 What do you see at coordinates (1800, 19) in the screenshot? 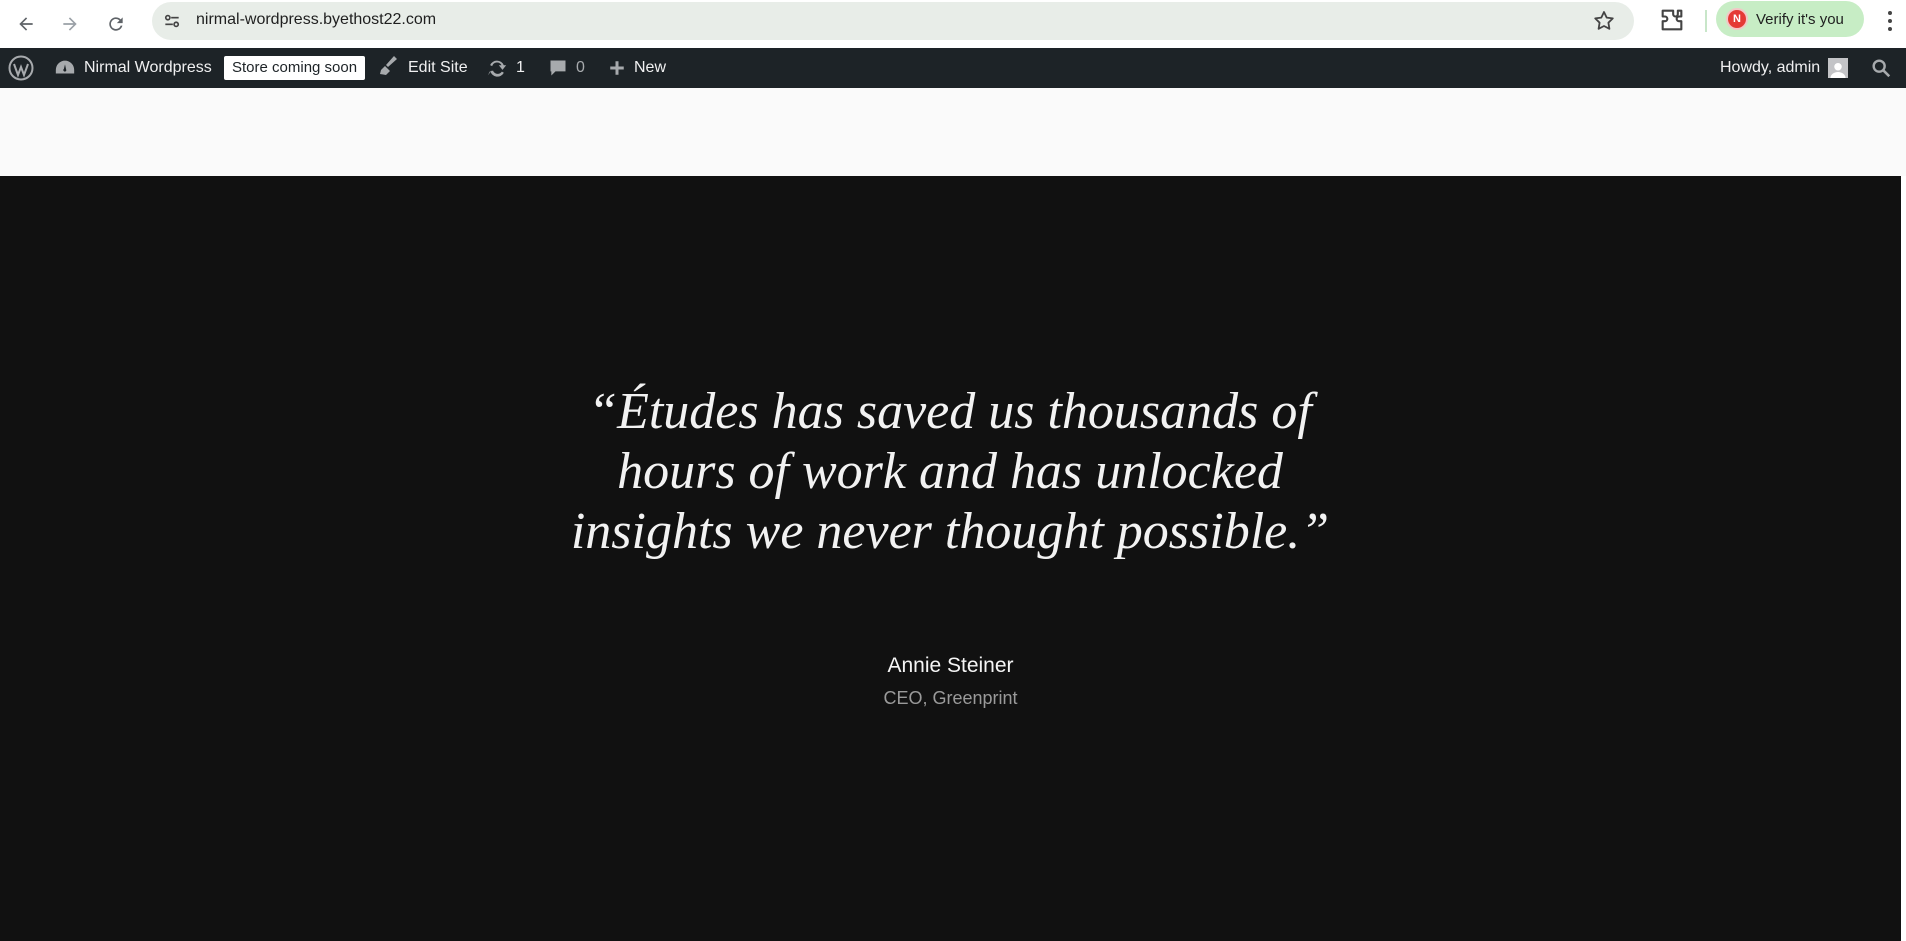
I see `verify-label: Verify it's you` at bounding box center [1800, 19].